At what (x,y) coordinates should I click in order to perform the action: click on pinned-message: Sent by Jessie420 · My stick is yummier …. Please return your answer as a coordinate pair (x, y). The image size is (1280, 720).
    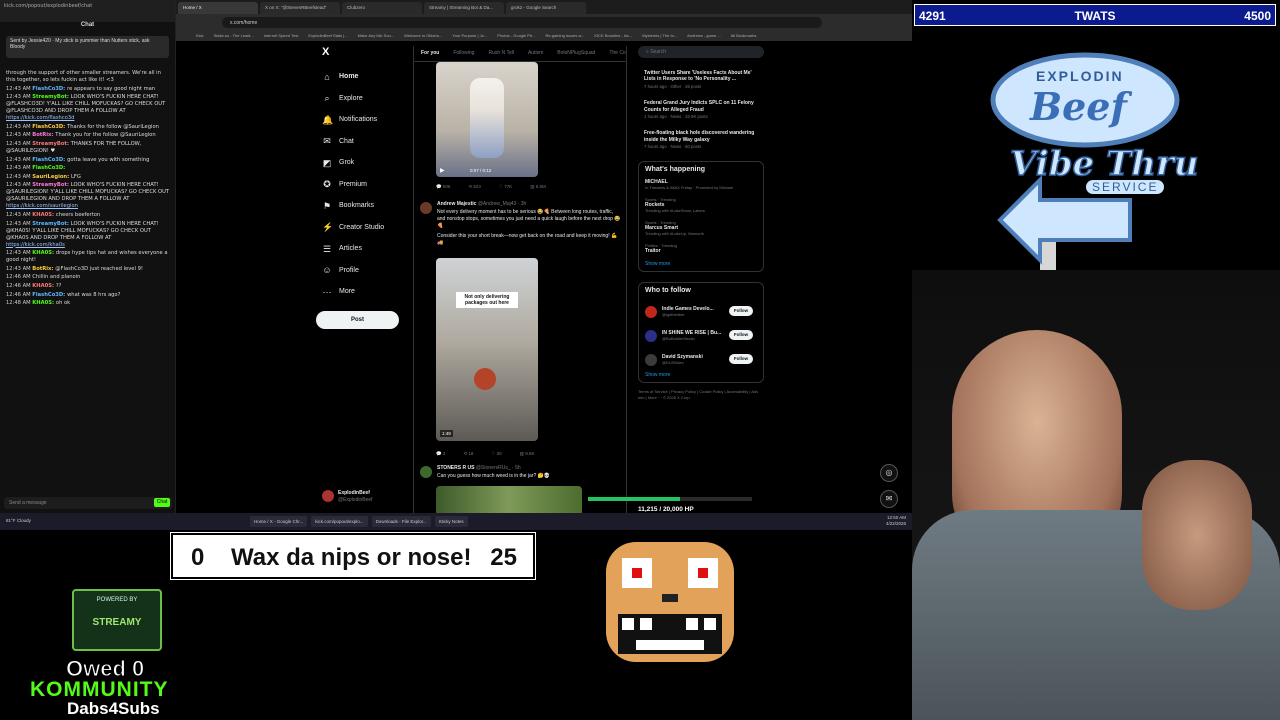
    Looking at the image, I should click on (87, 47).